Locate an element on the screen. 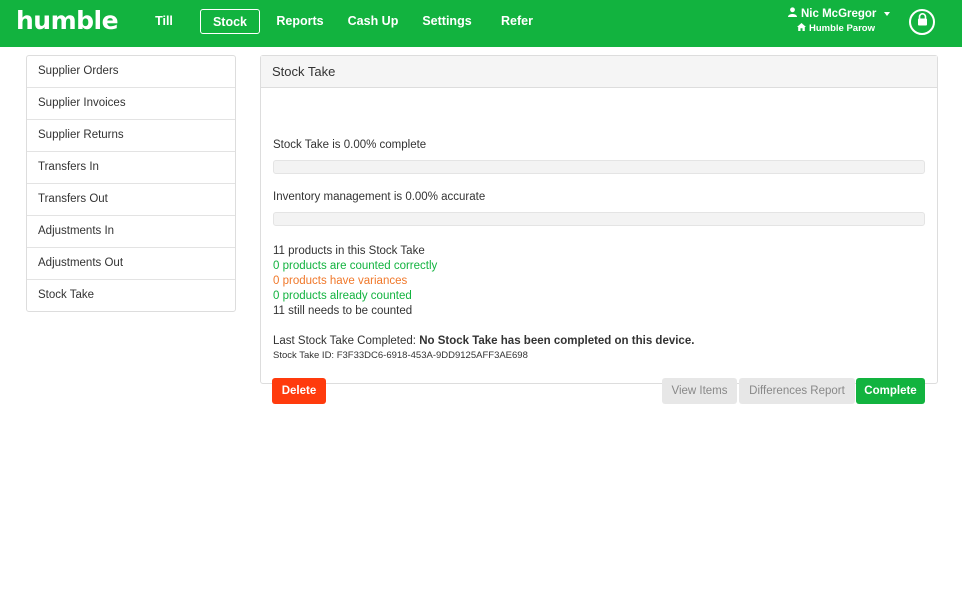 This screenshot has height=591, width=962. stat-already-counted: 0 products already counted is located at coordinates (342, 296).